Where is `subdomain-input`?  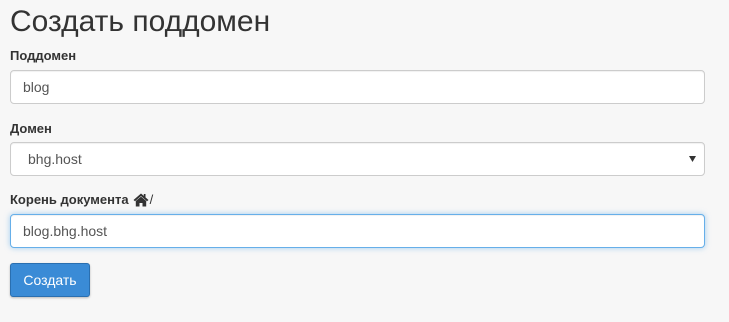
subdomain-input is located at coordinates (357, 87).